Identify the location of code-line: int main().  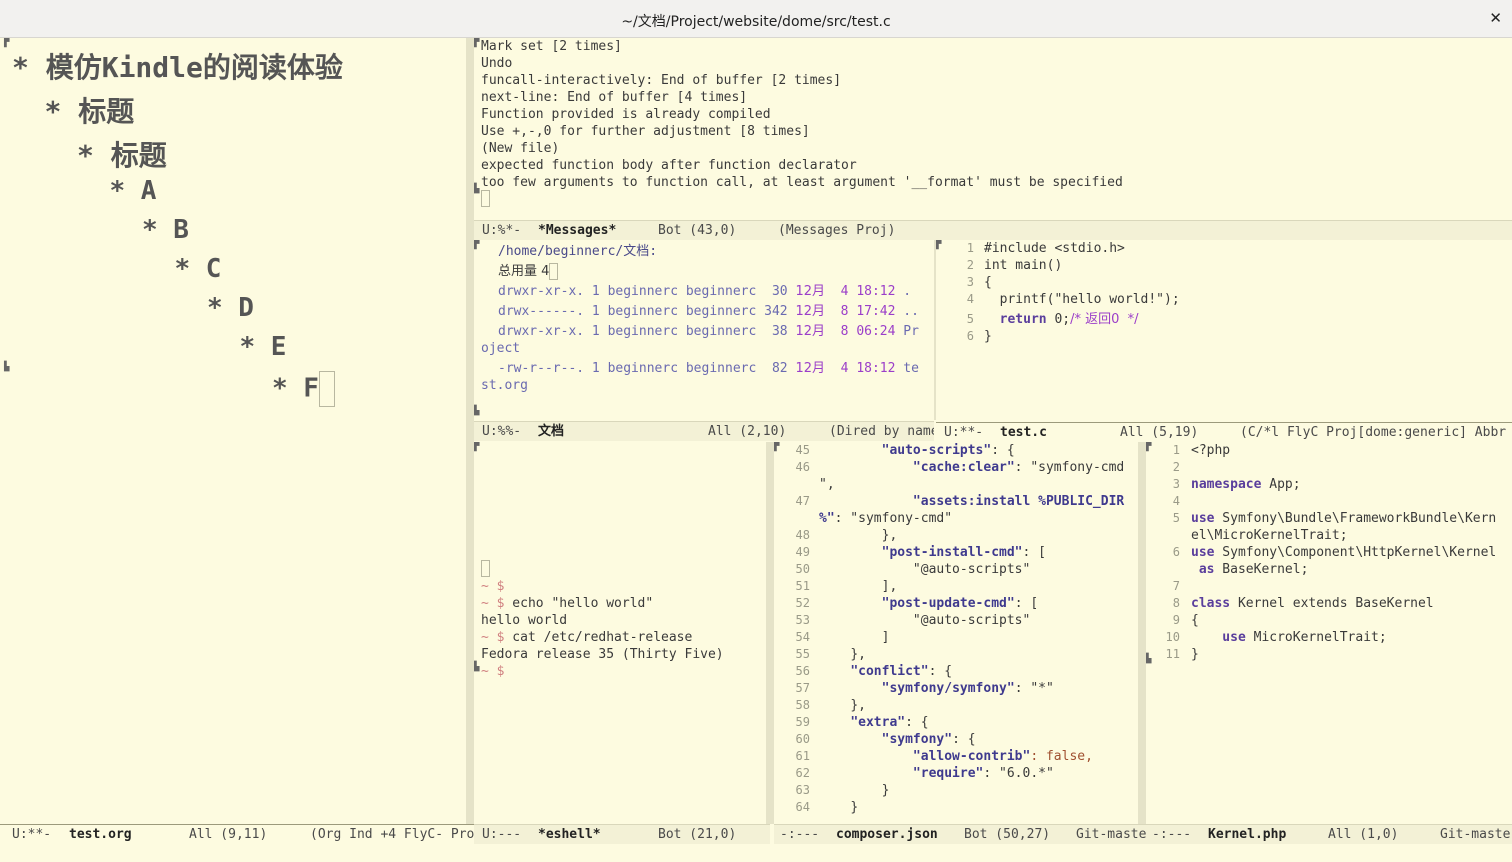
(1023, 265).